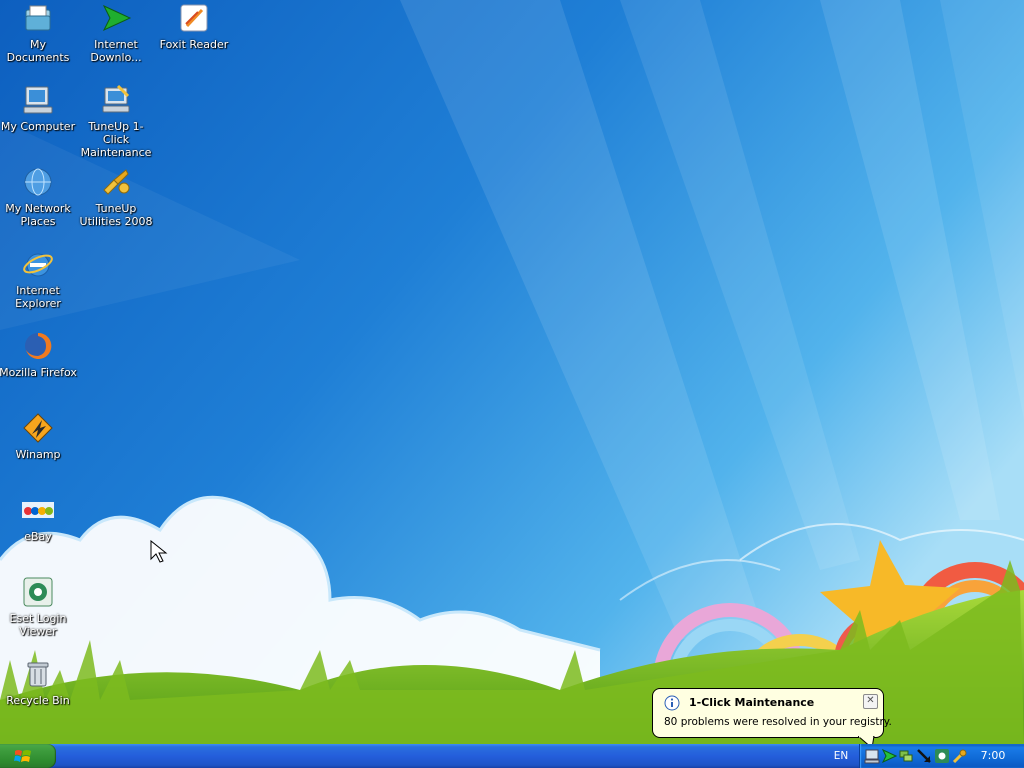 This screenshot has height=768, width=1024. What do you see at coordinates (993, 756) in the screenshot?
I see `taskbar-clock: 7:00` at bounding box center [993, 756].